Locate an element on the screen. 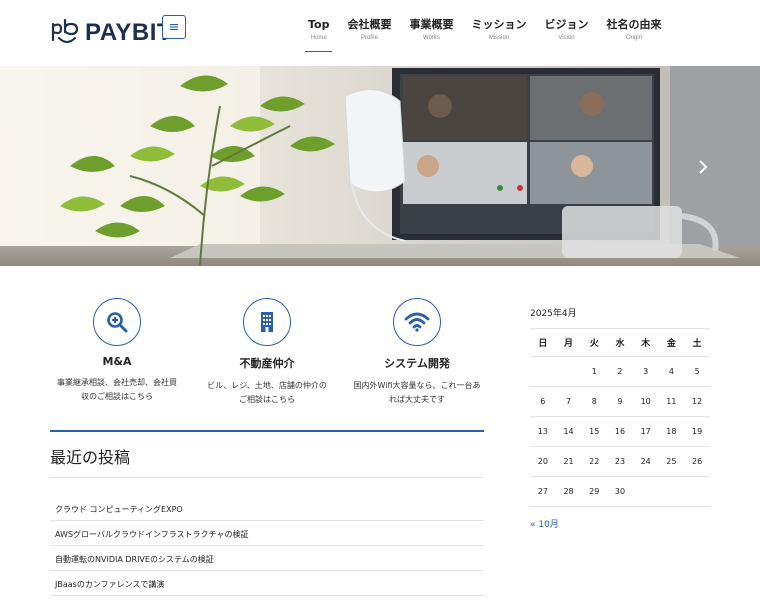 This screenshot has height=600, width=760. service-title: 不動産仲介 is located at coordinates (267, 363).